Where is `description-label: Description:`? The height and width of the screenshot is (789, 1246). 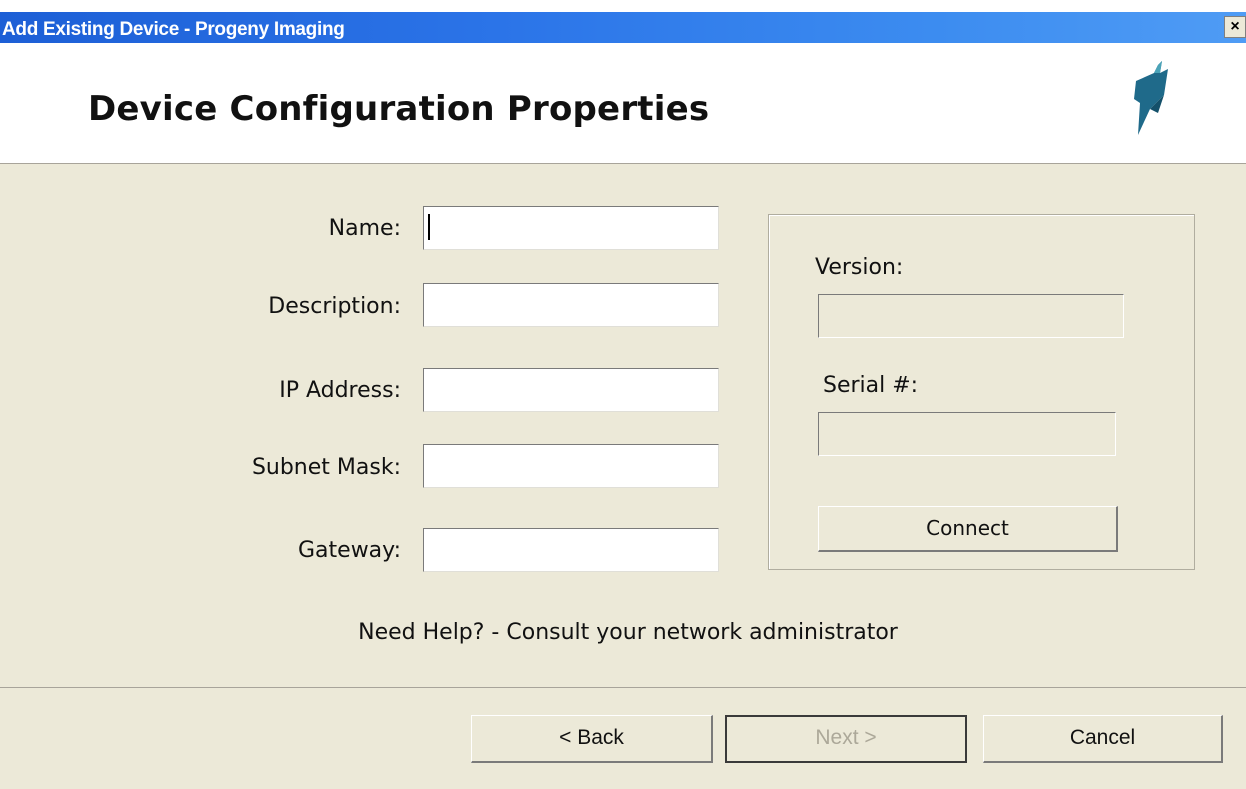
description-label: Description: is located at coordinates (334, 306).